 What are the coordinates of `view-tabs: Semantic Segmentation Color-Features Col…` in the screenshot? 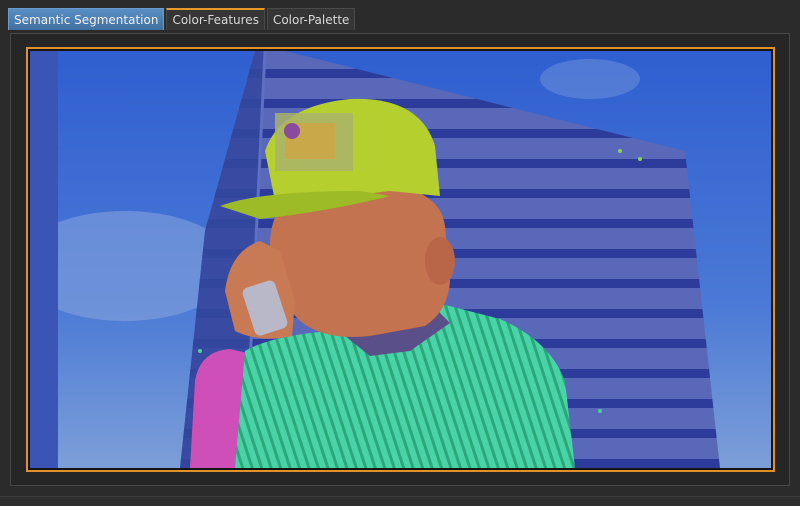 It's located at (182, 20).